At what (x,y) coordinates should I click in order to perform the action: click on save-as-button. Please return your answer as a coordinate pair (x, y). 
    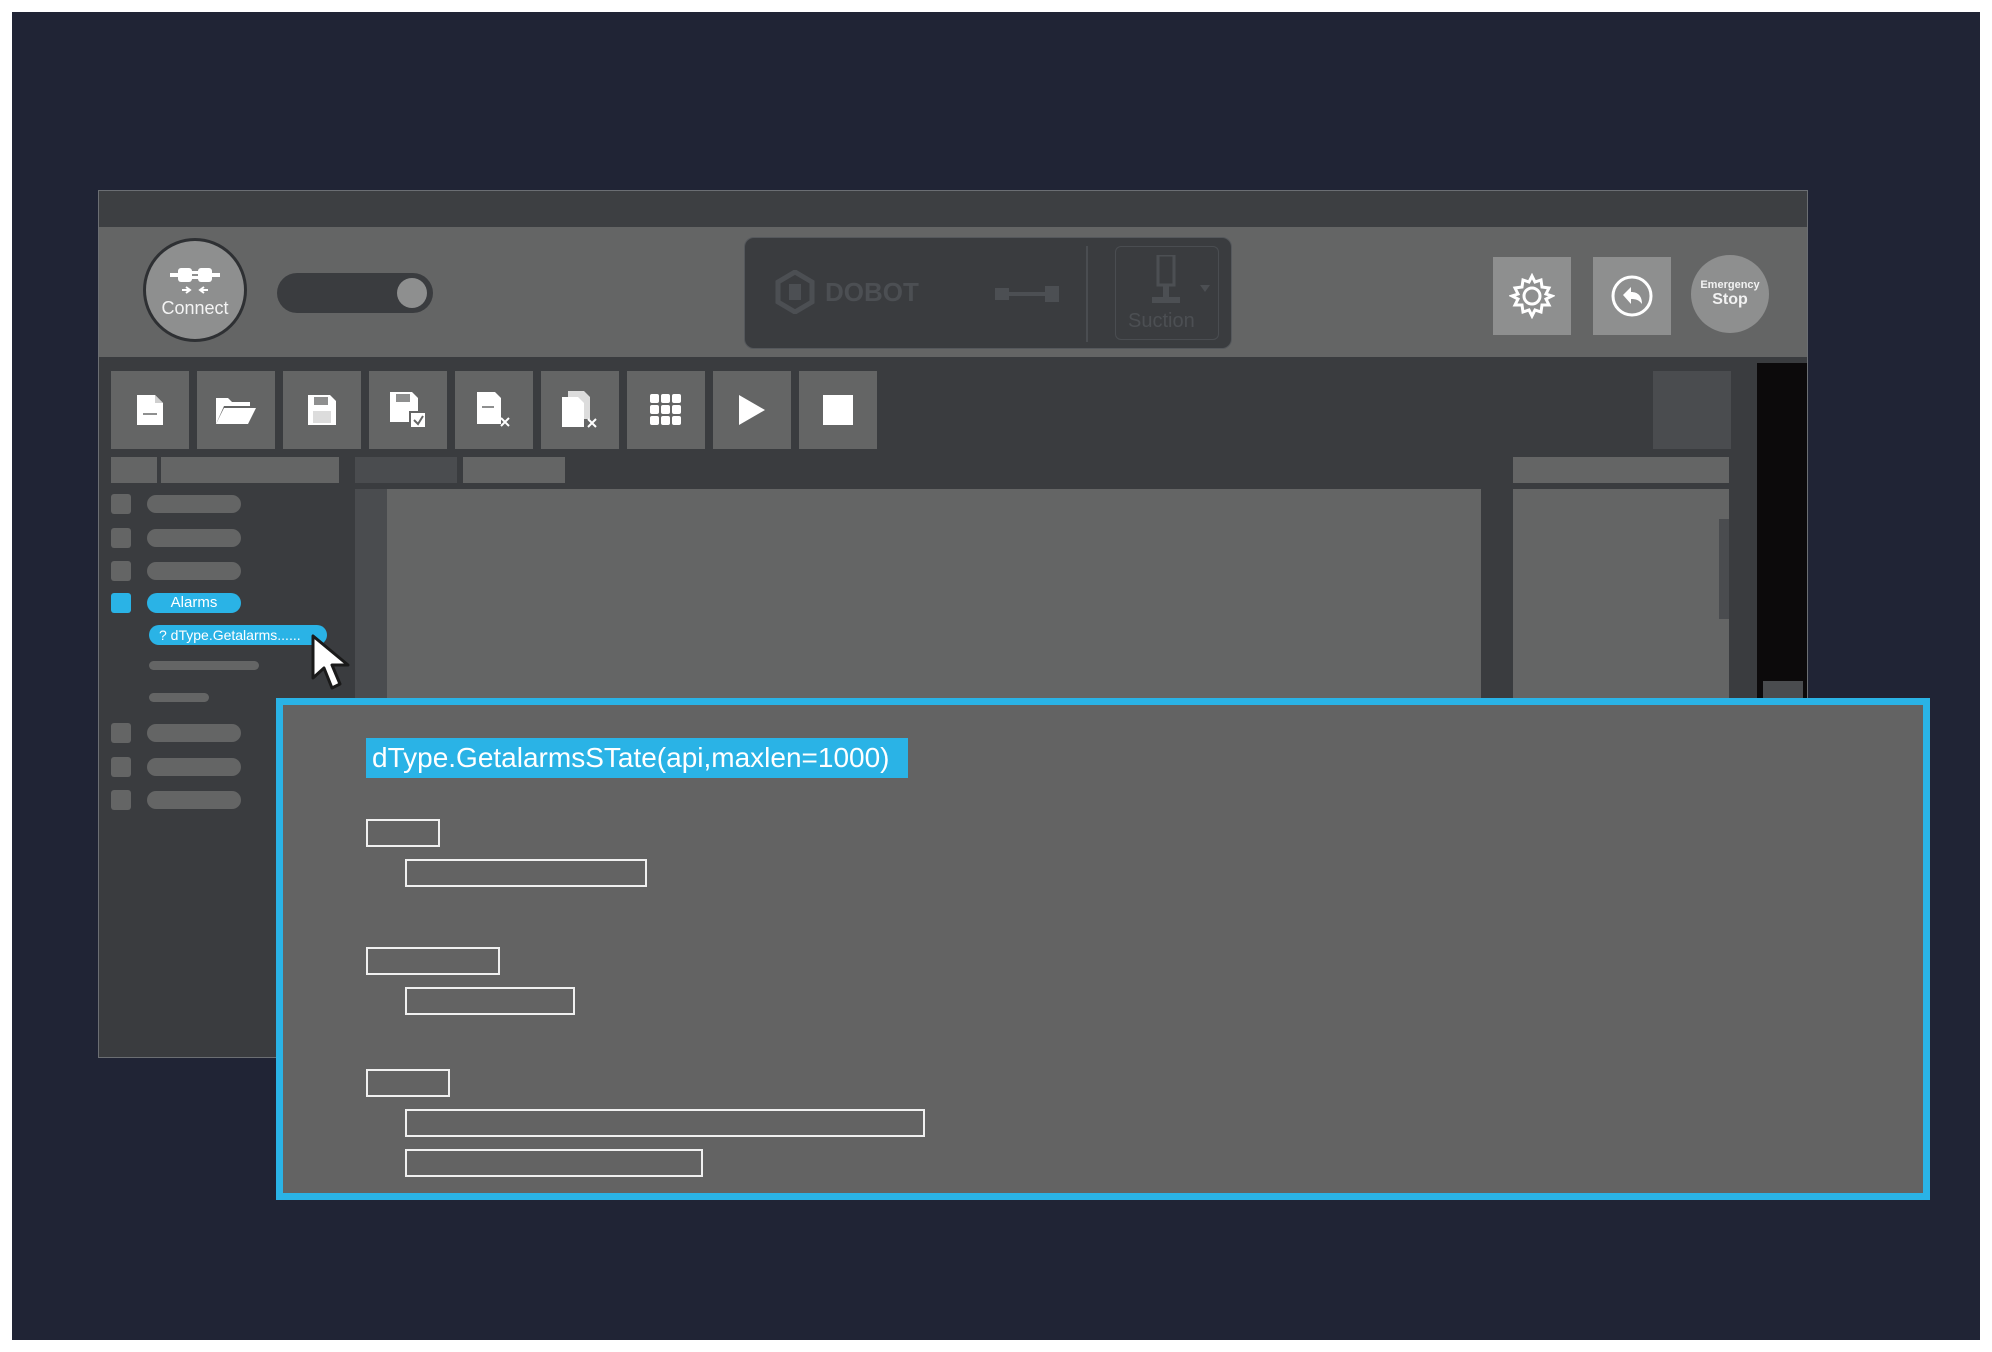
    Looking at the image, I should click on (408, 410).